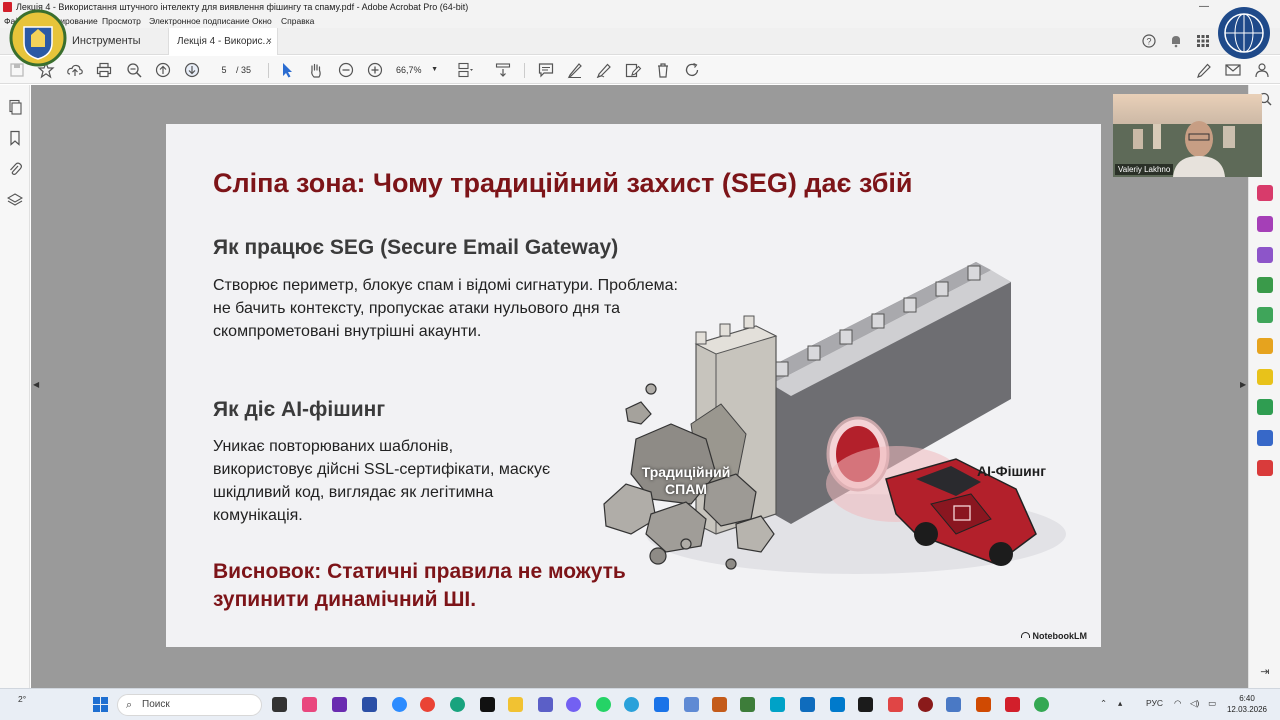  Describe the element at coordinates (427, 704) in the screenshot. I see `chrome-icon` at that location.